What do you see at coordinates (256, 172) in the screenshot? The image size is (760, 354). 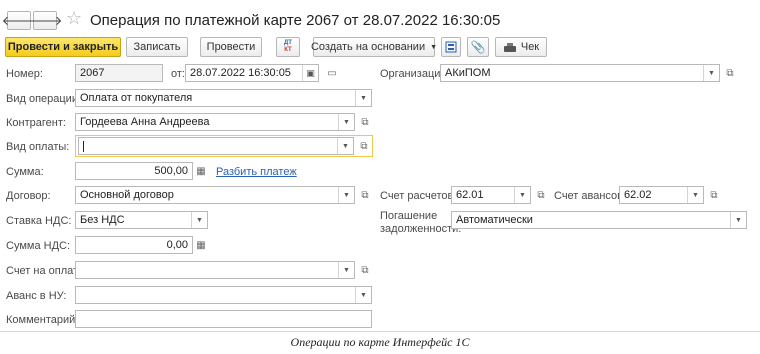 I see `split-payment-link: Разбить платеж` at bounding box center [256, 172].